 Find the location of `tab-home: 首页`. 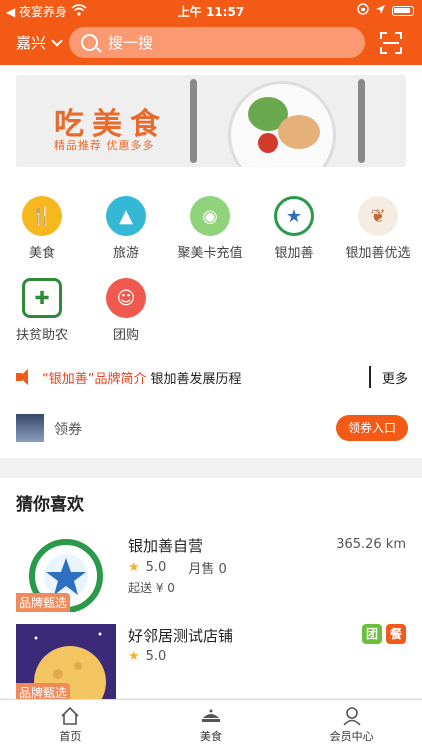

tab-home: 首页 is located at coordinates (70, 725).